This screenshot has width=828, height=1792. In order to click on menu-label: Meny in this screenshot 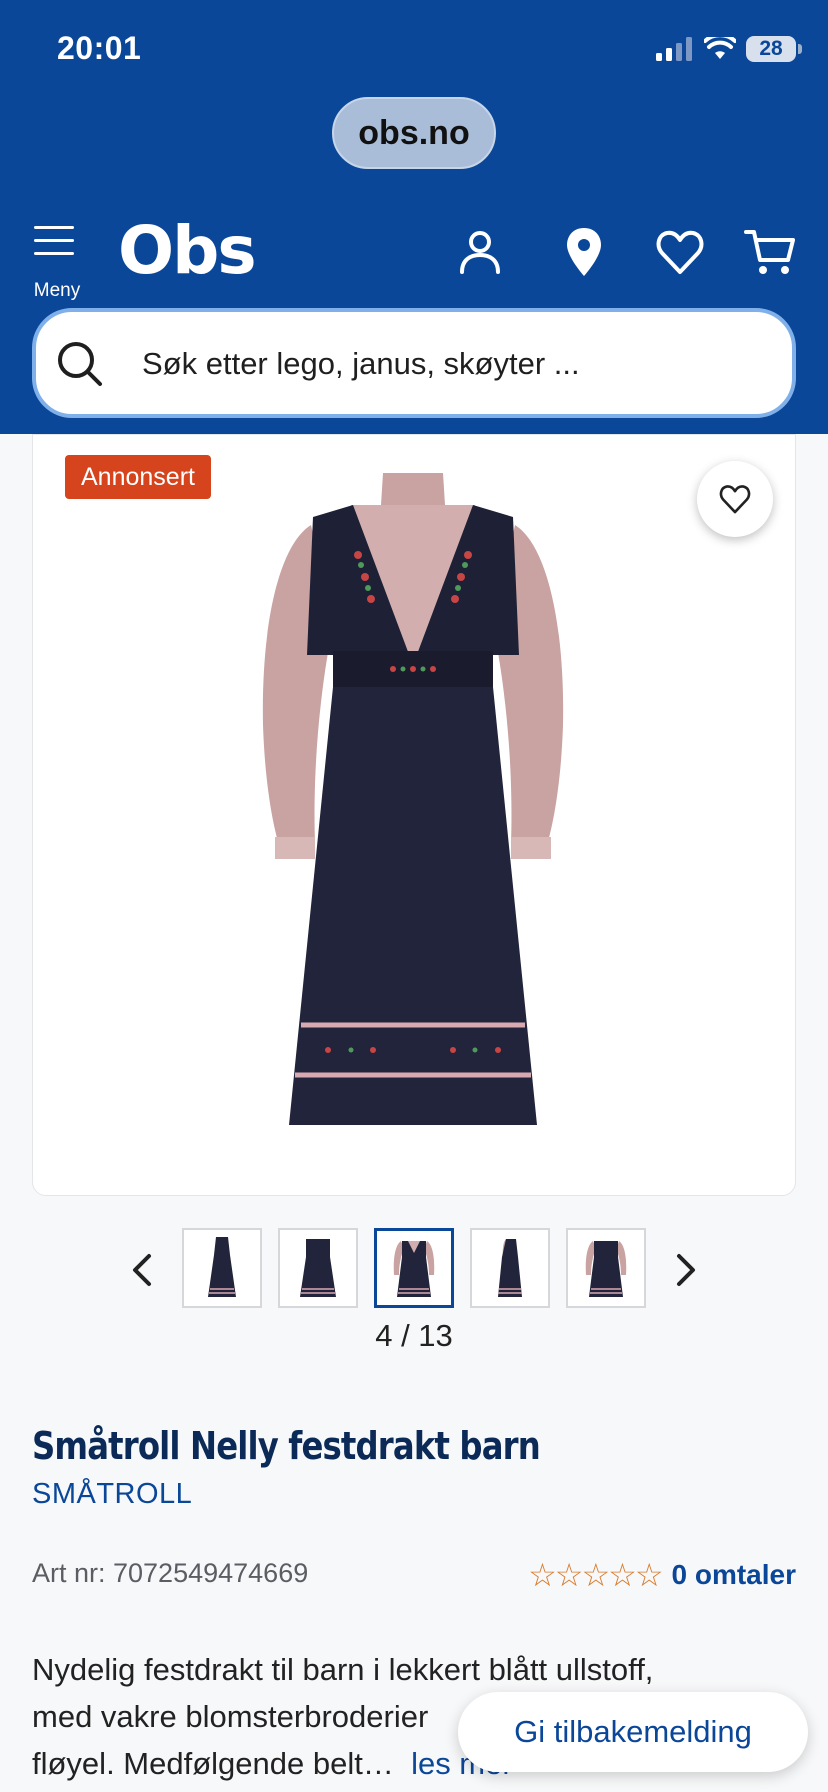, I will do `click(57, 290)`.